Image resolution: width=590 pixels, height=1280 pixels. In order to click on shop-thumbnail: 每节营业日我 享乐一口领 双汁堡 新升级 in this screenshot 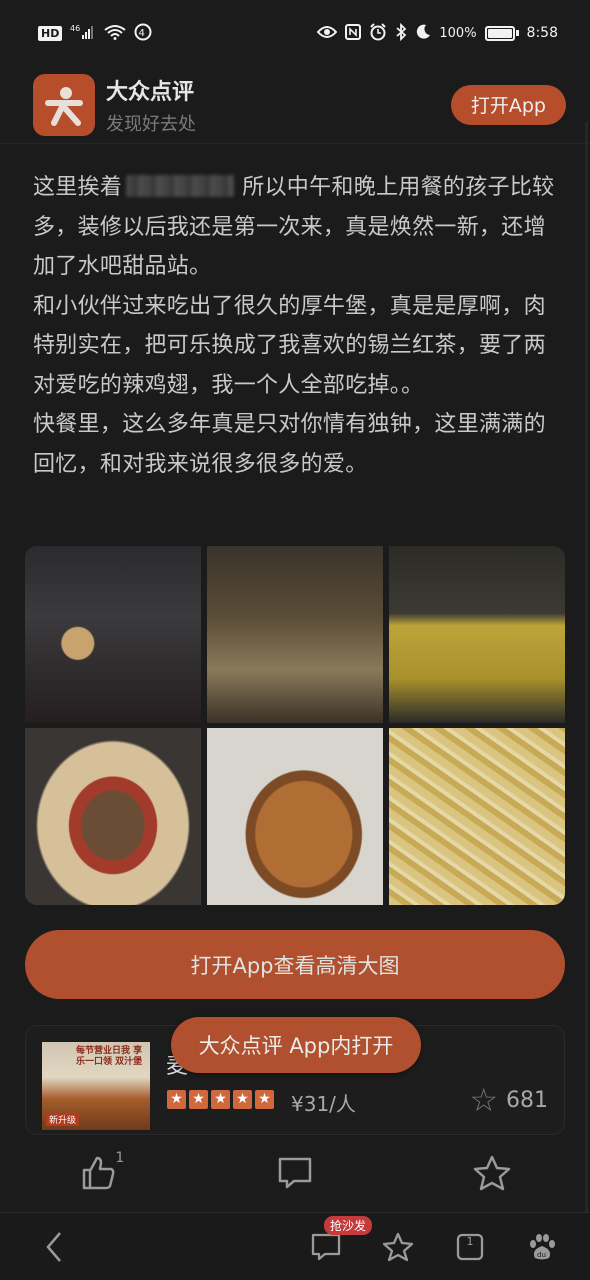, I will do `click(96, 1086)`.